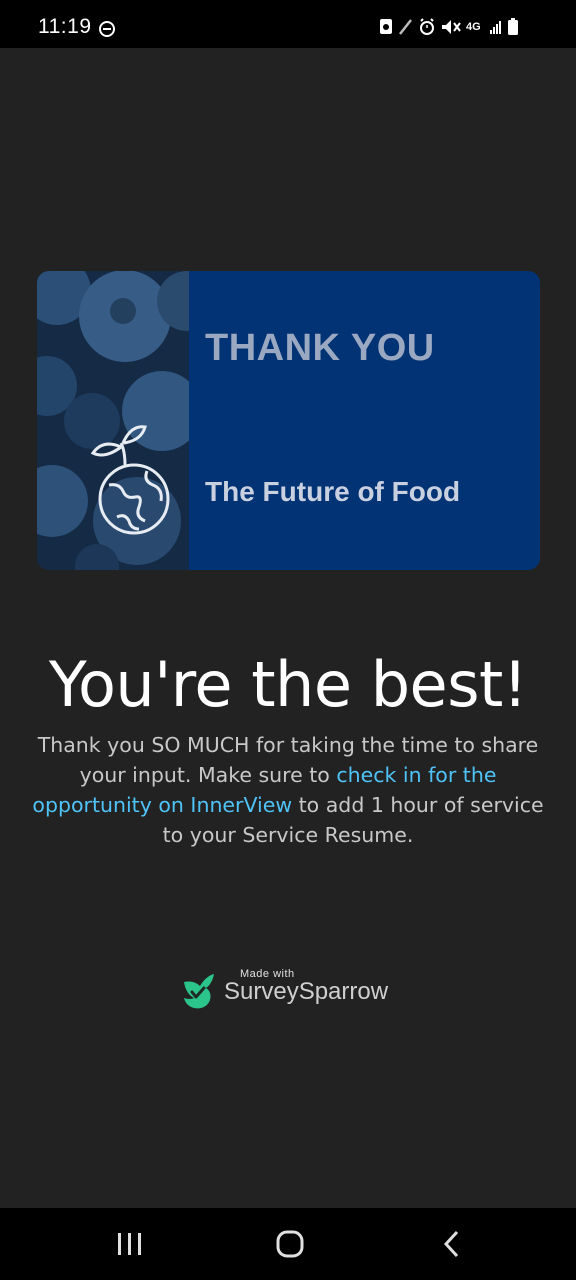 The height and width of the screenshot is (1280, 576). Describe the element at coordinates (65, 26) in the screenshot. I see `status-time: 11:19` at that location.